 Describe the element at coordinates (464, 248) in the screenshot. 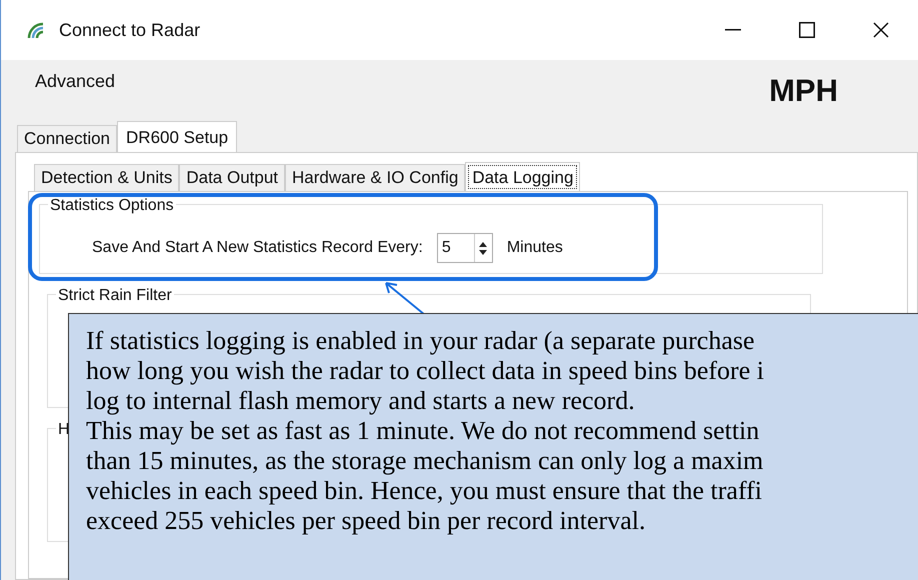

I see `minutes-spinner: 5` at that location.